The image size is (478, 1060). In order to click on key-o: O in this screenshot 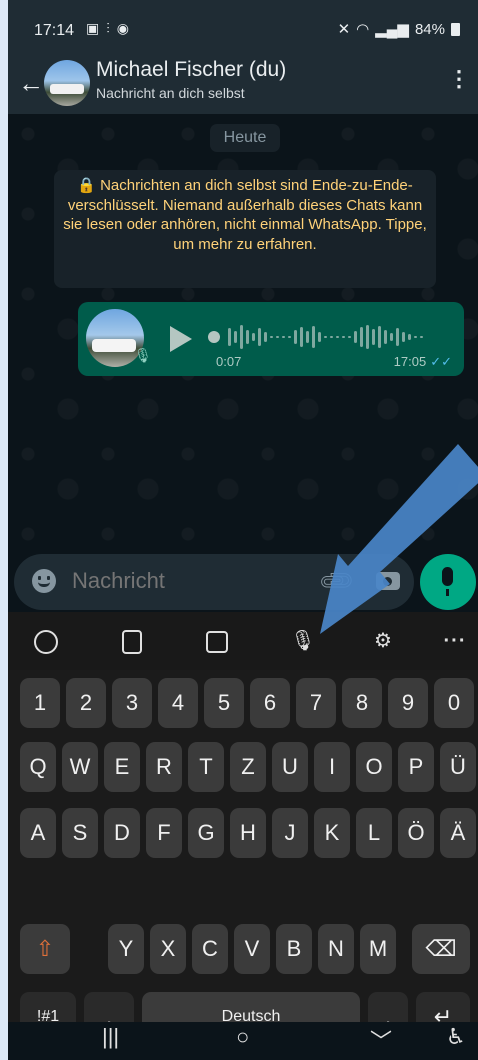, I will do `click(374, 767)`.